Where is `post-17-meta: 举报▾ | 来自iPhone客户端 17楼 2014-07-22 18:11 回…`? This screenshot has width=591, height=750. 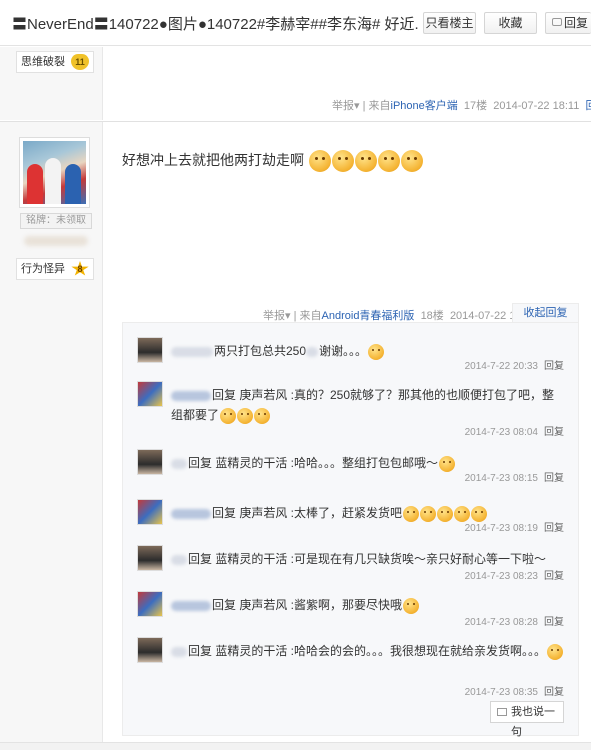
post-17-meta: 举报▾ | 来自iPhone客户端 17楼 2014-07-22 18:11 回… is located at coordinates (461, 105).